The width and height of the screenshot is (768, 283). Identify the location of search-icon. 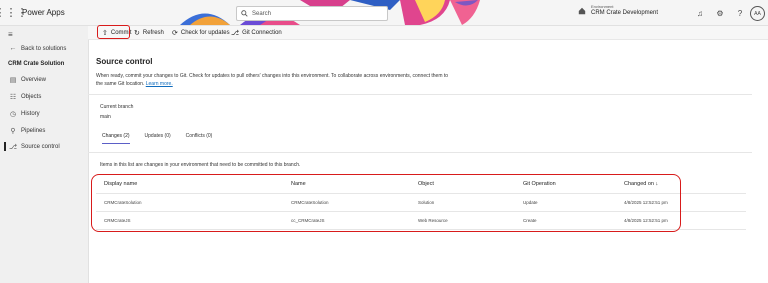
(244, 13).